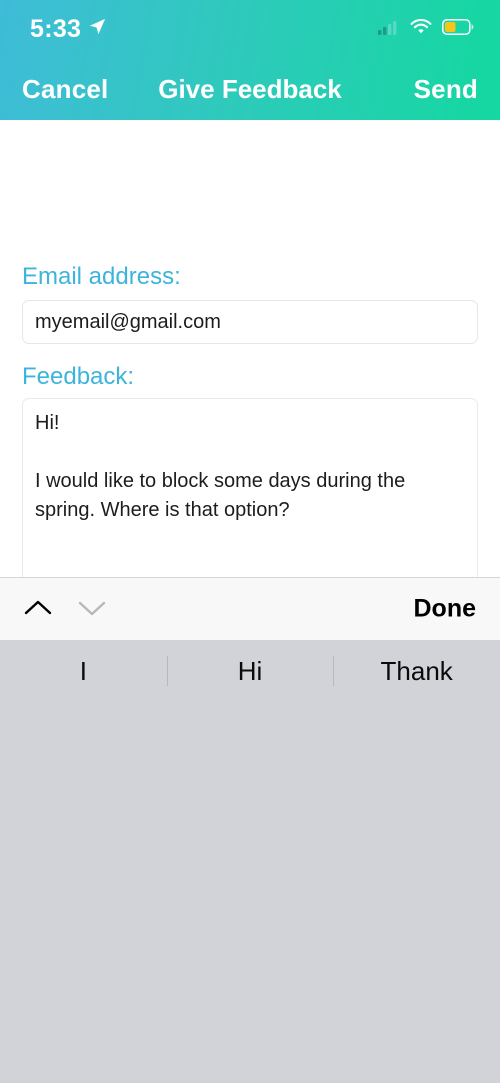  Describe the element at coordinates (101, 276) in the screenshot. I see `email-label: Email address:` at that location.